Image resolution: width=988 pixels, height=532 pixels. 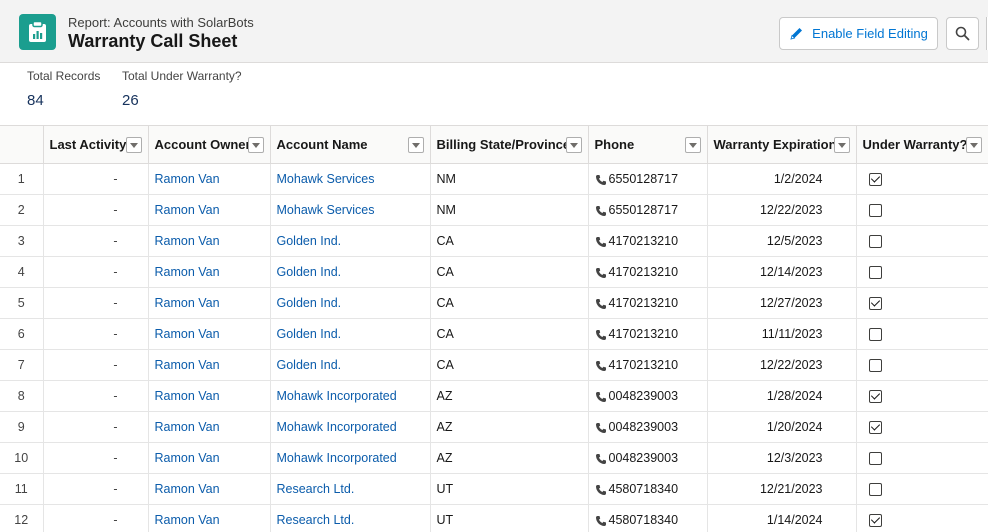 I want to click on search-button, so click(x=962, y=33).